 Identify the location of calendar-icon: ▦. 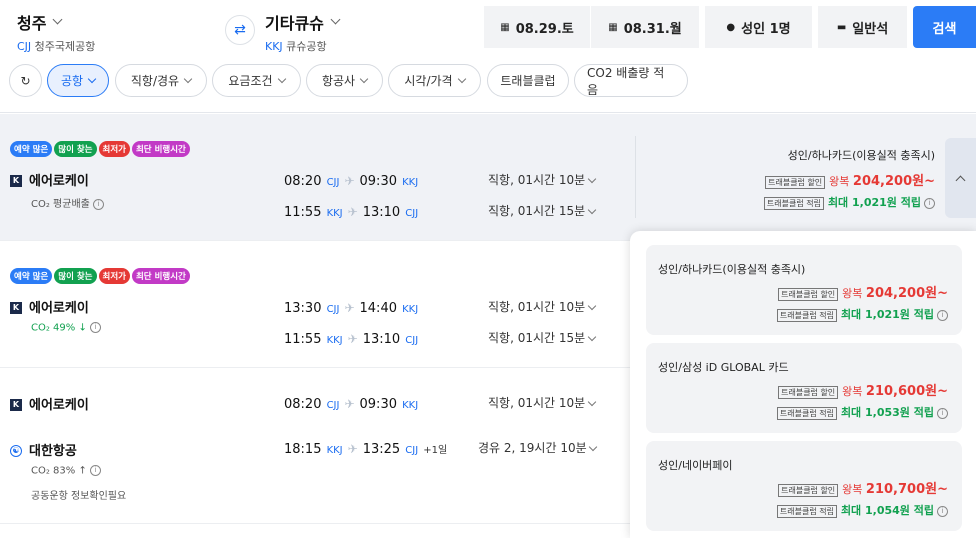
(505, 27).